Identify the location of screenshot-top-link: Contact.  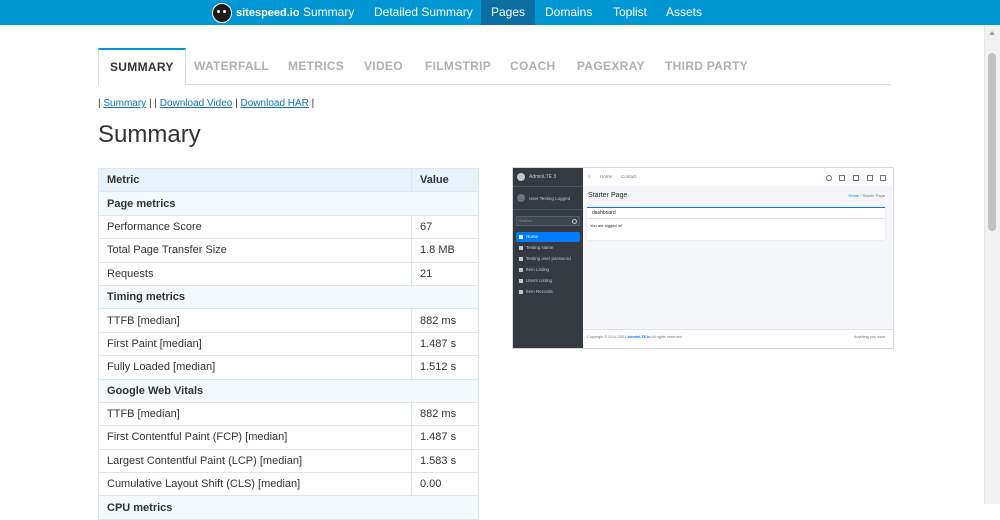
(629, 176).